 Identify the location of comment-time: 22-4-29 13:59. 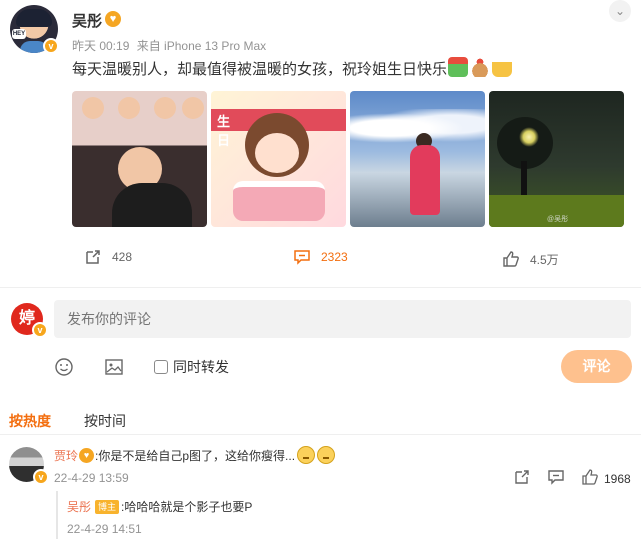
(91, 478).